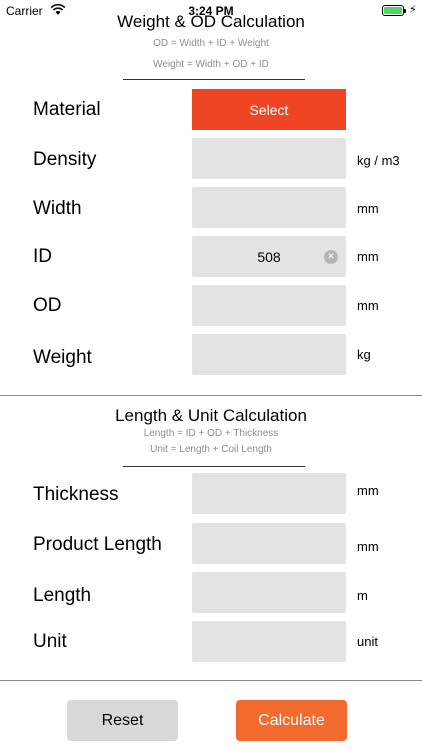 Image resolution: width=422 pixels, height=750 pixels. What do you see at coordinates (367, 641) in the screenshot?
I see `unit-unit: unit` at bounding box center [367, 641].